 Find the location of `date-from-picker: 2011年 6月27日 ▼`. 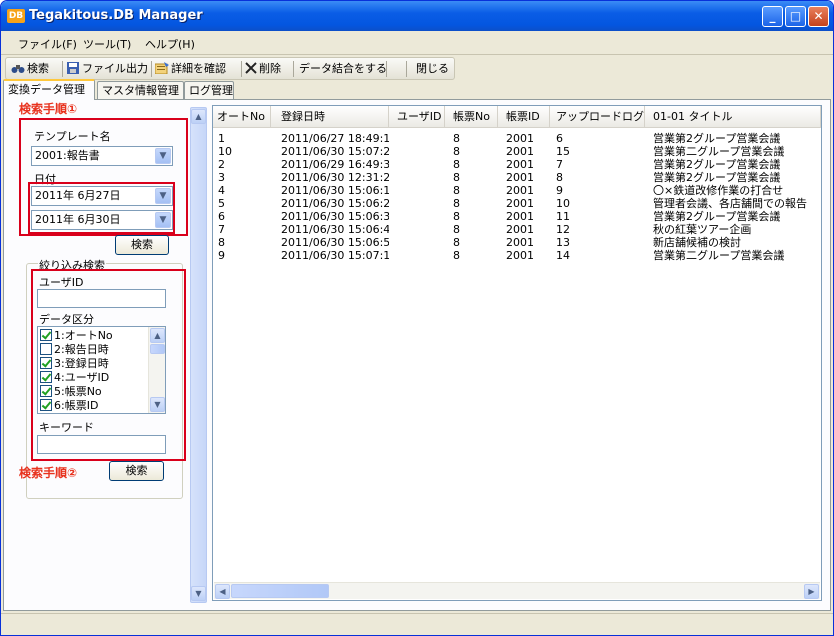

date-from-picker: 2011年 6月27日 ▼ is located at coordinates (102, 196).